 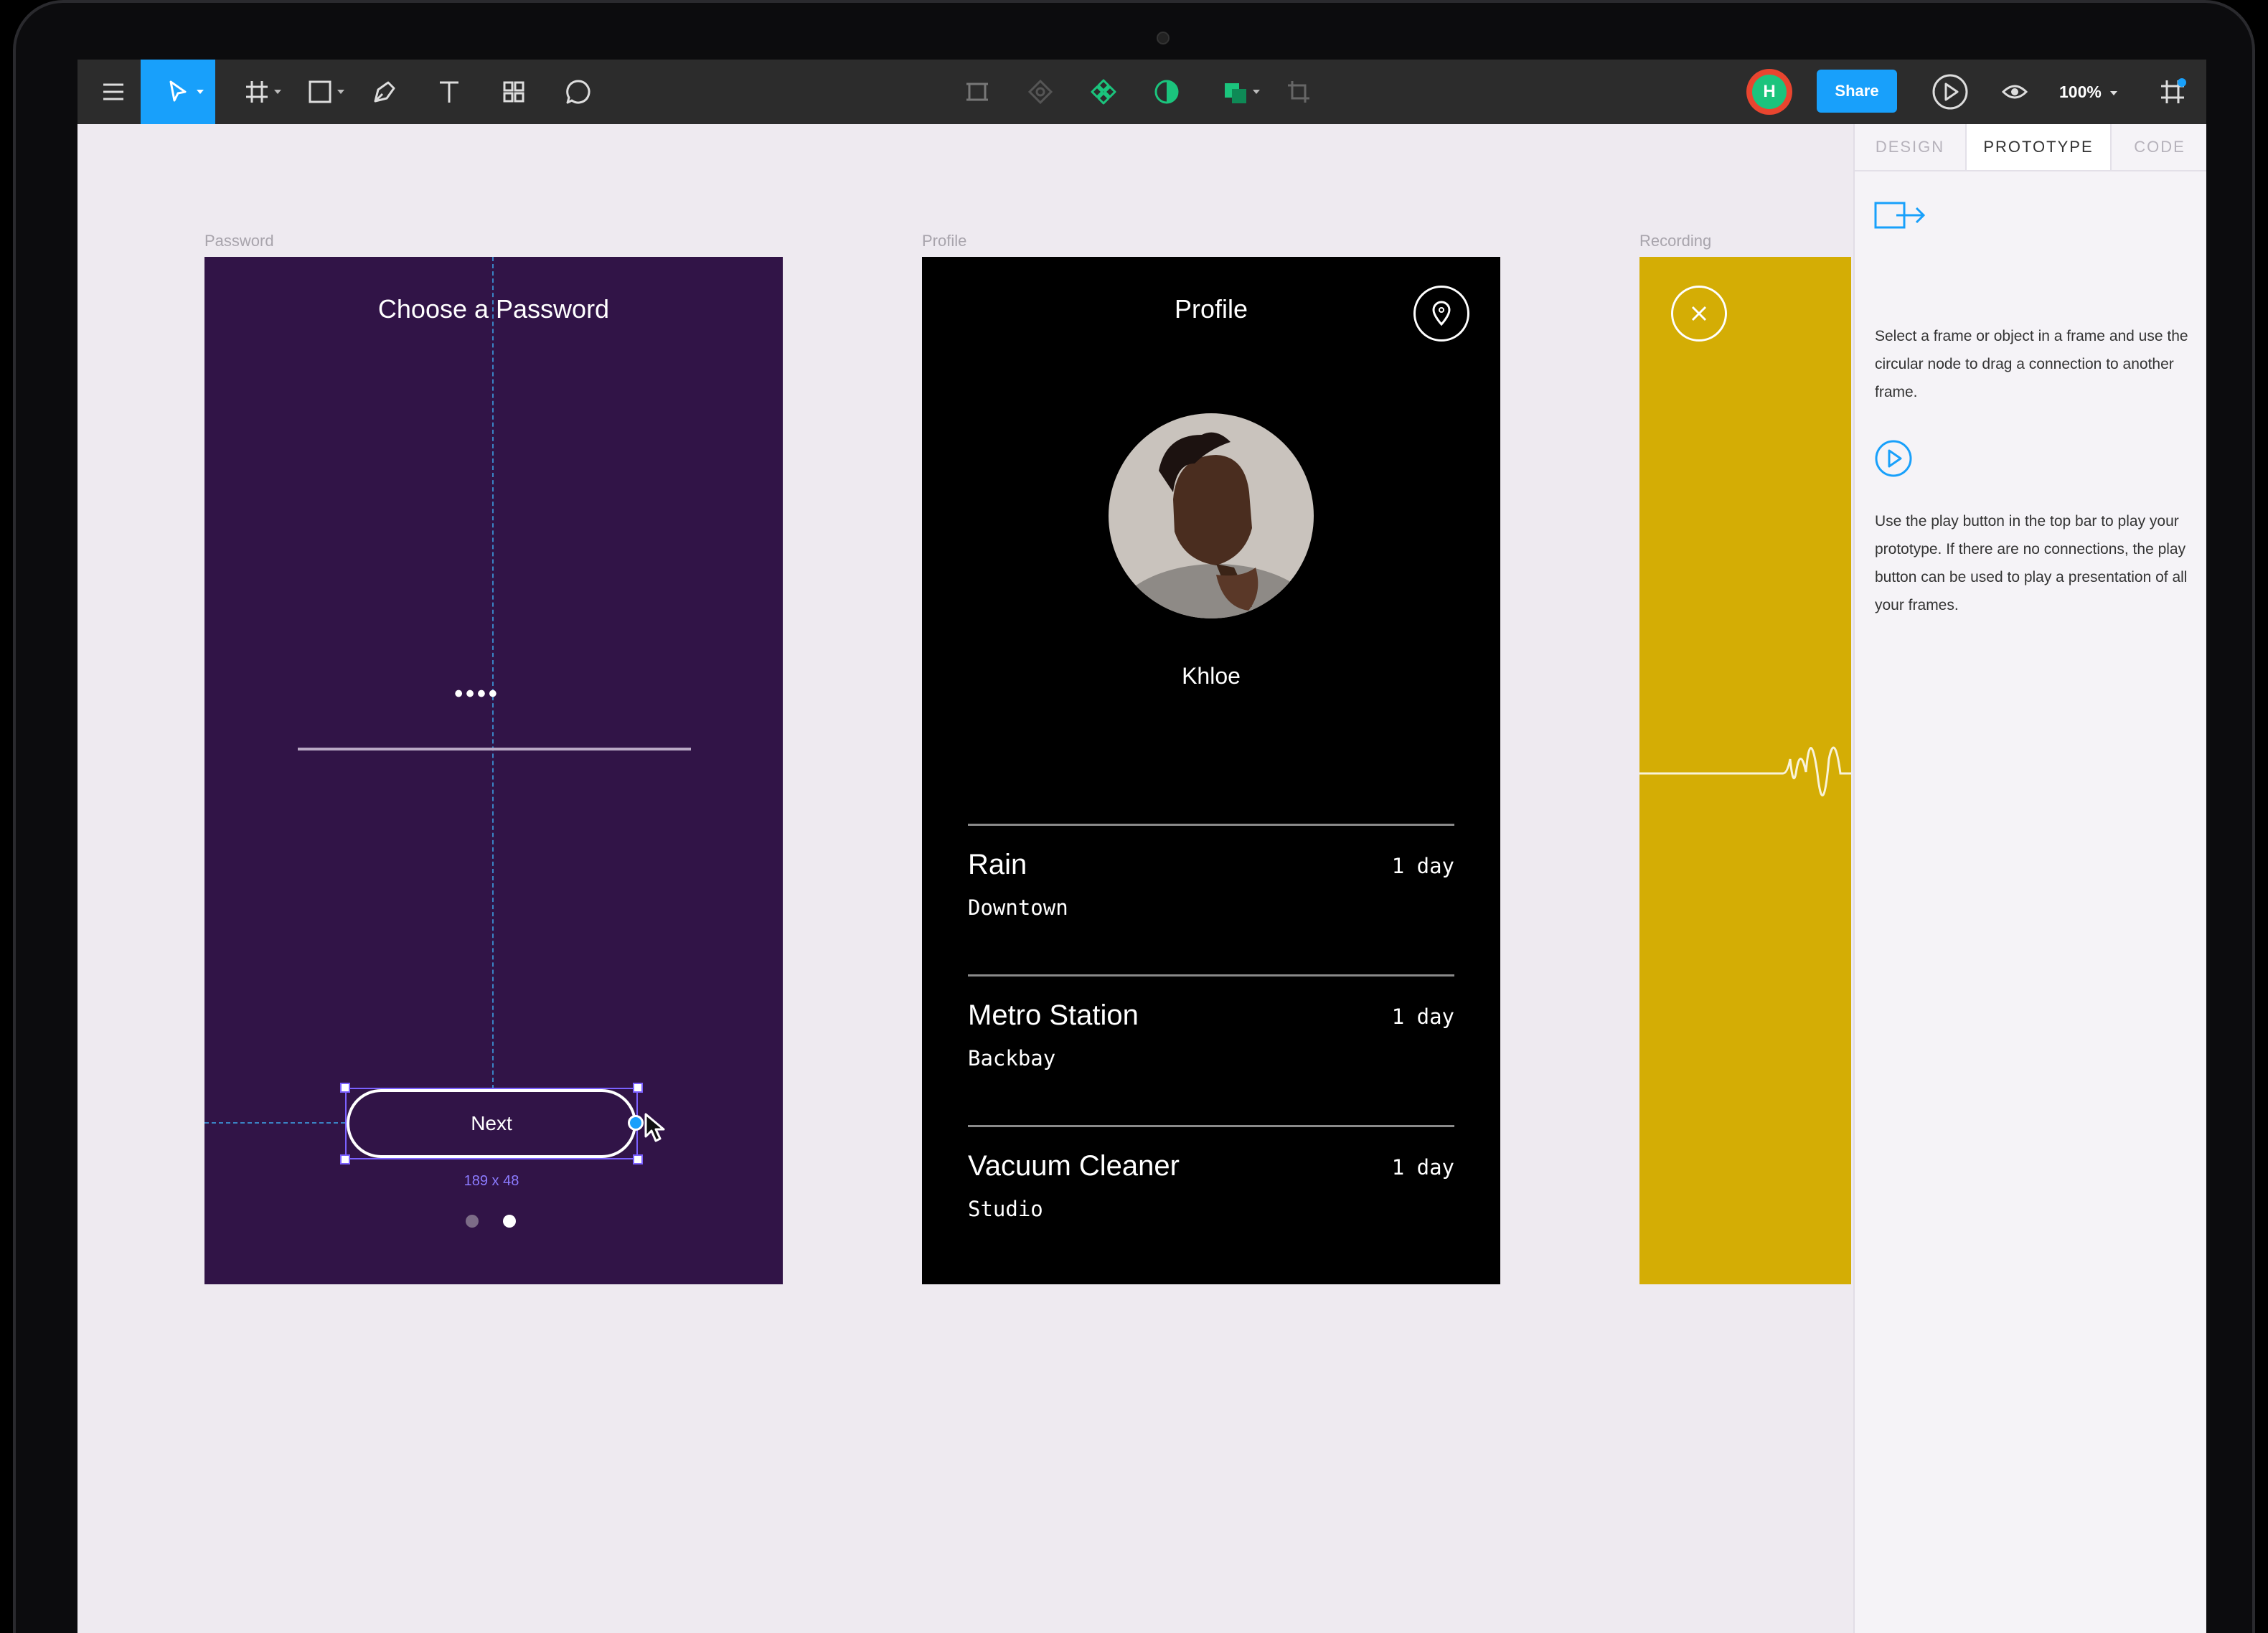 I want to click on size-readout: 189 x 48, so click(x=491, y=1181).